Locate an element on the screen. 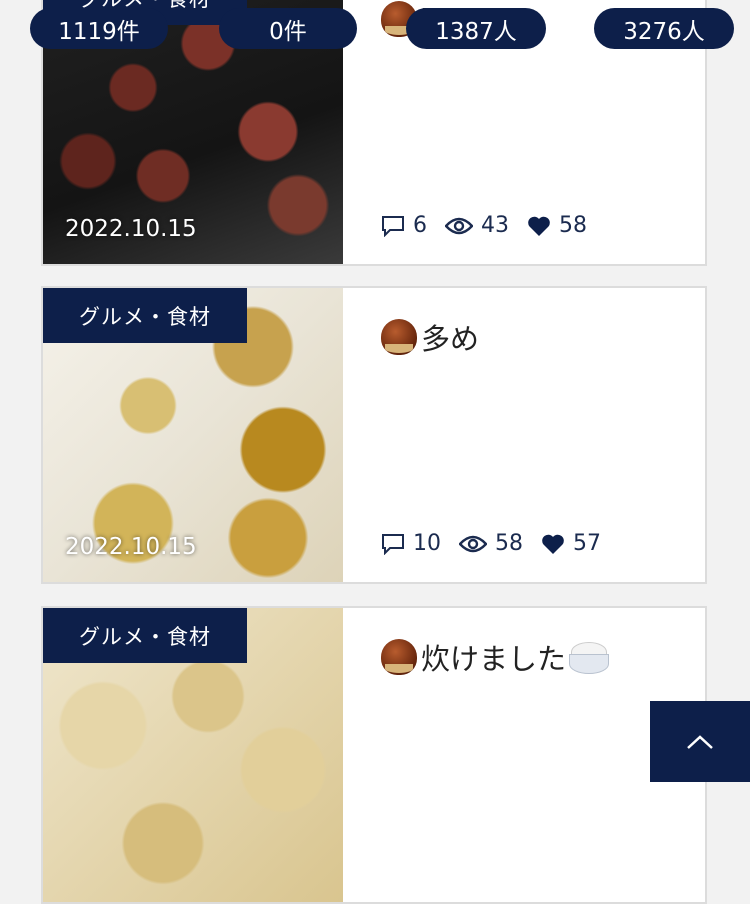 The image size is (750, 904). comment-stat: 10 is located at coordinates (411, 543).